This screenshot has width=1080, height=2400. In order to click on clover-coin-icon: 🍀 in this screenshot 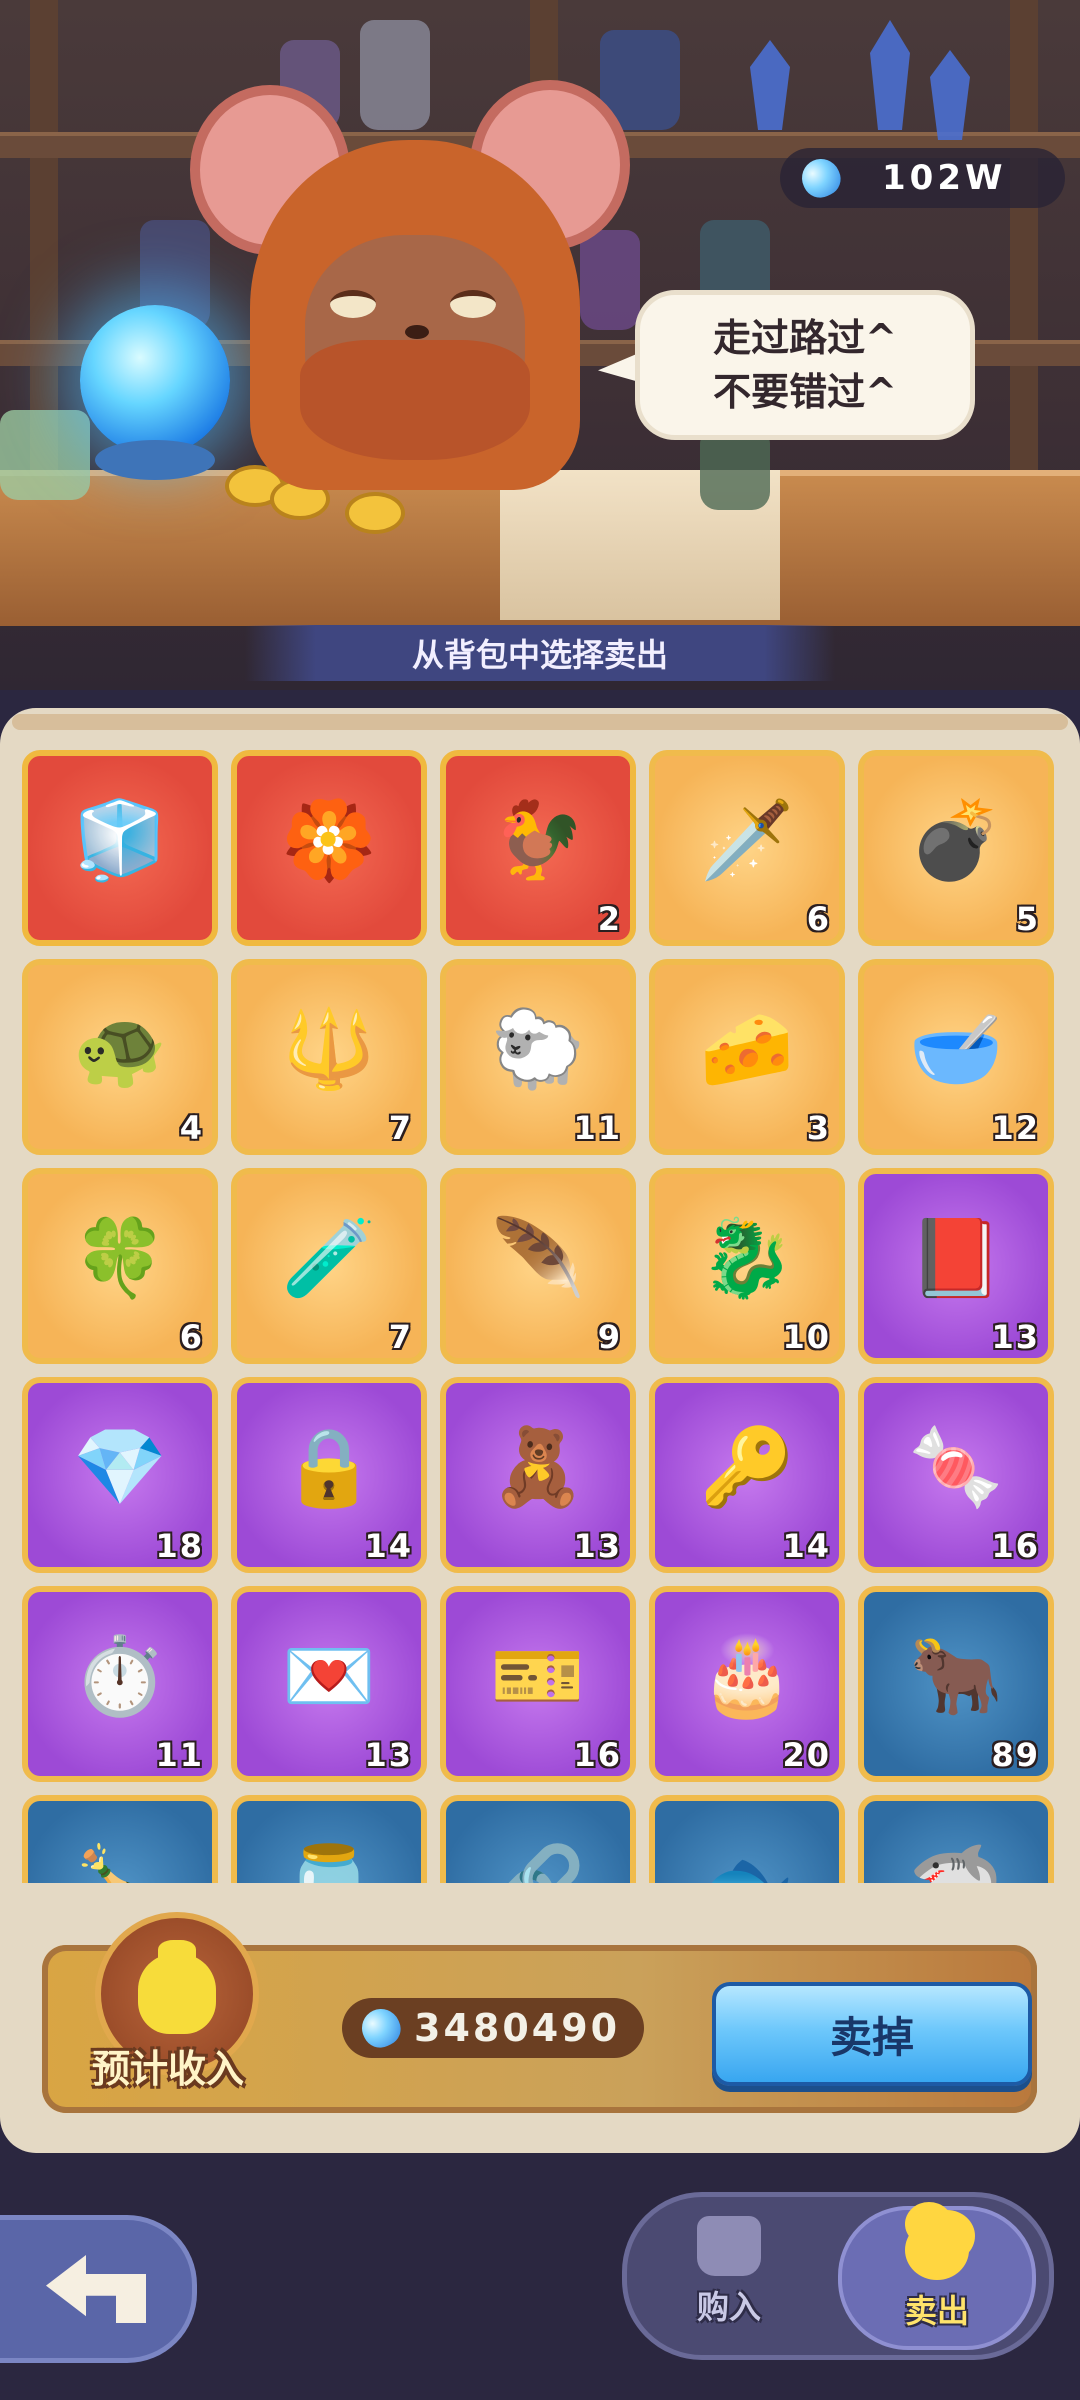, I will do `click(120, 1257)`.